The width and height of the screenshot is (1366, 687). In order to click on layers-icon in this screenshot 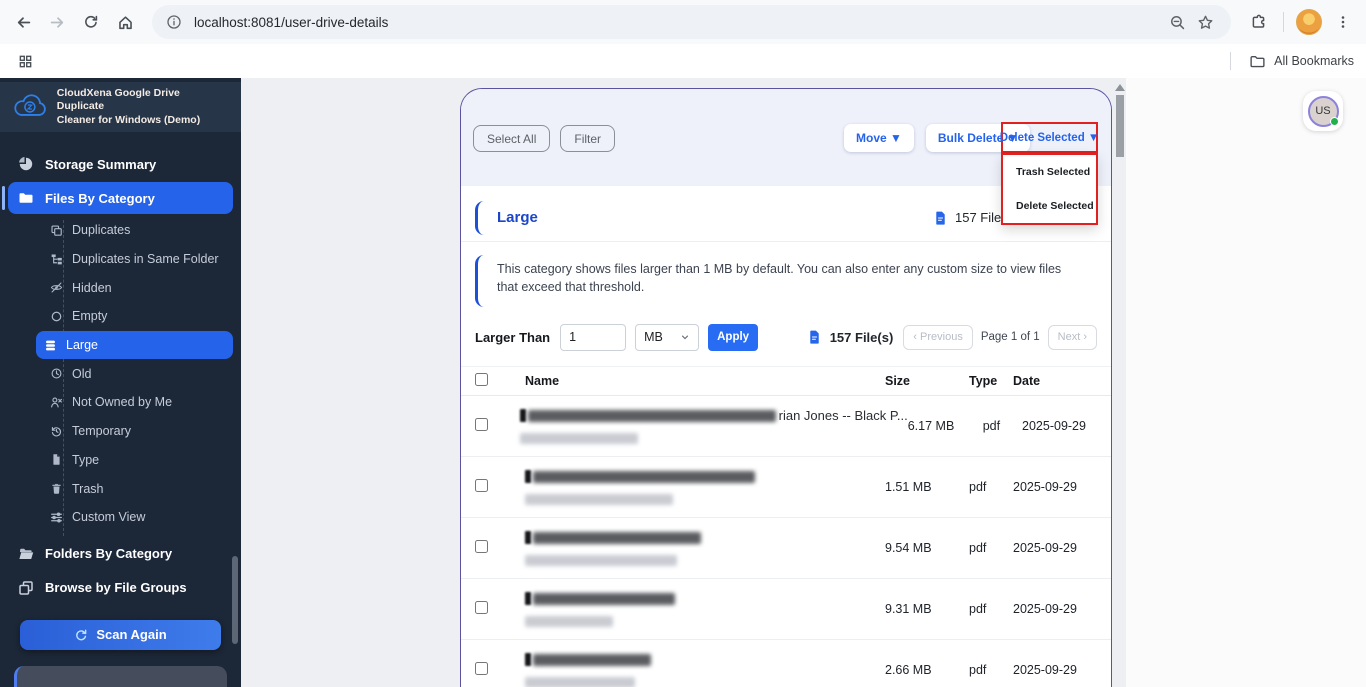, I will do `click(26, 587)`.